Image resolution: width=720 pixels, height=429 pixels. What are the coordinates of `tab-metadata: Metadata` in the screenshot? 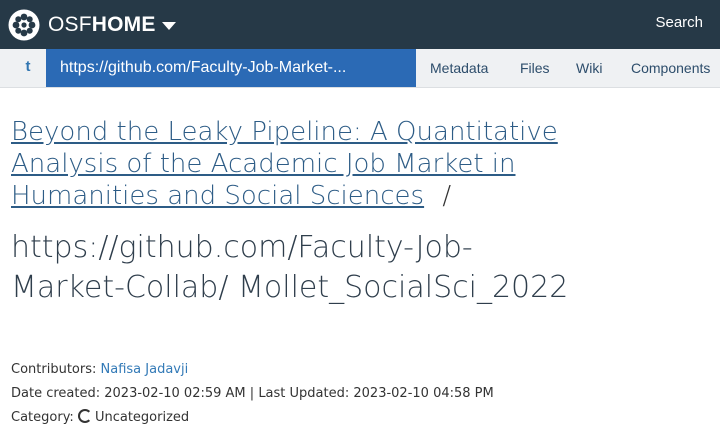 It's located at (459, 68).